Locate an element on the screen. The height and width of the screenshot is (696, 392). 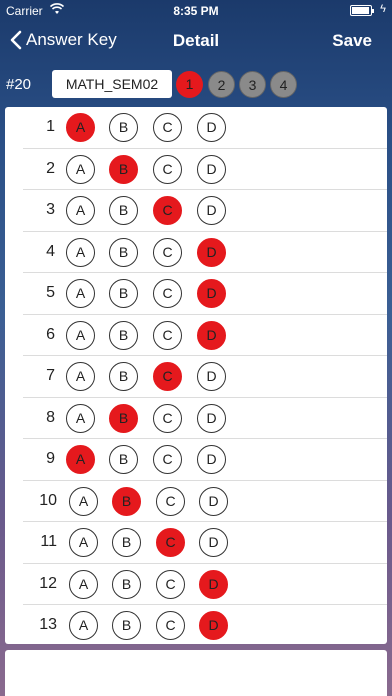
question-row: 5ABCD is located at coordinates (196, 294).